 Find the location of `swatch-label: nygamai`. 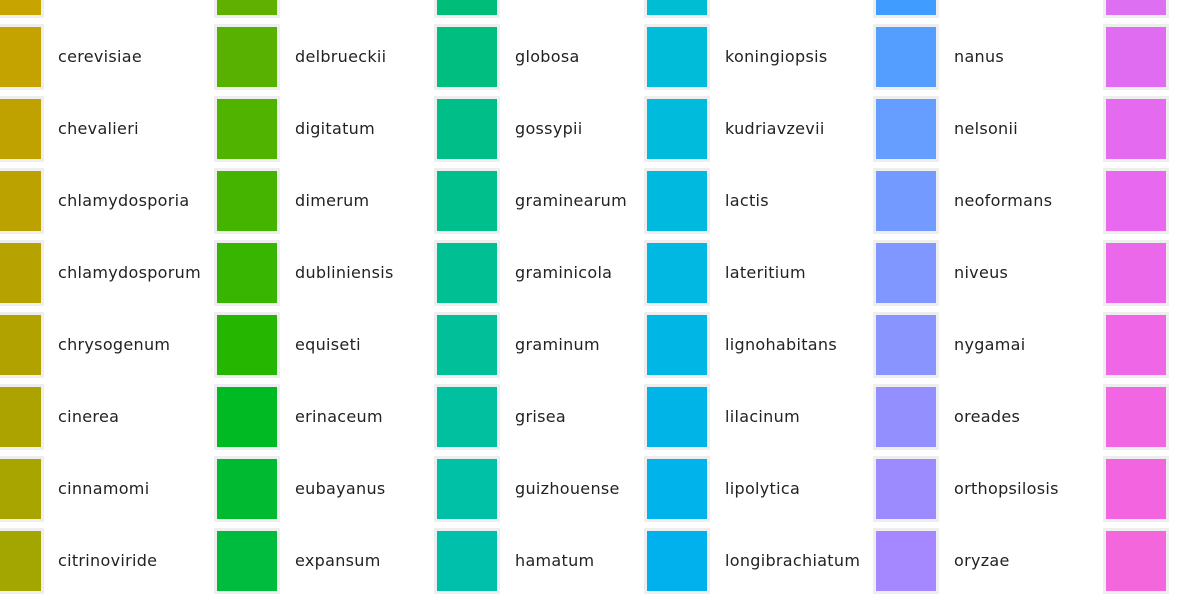

swatch-label: nygamai is located at coordinates (990, 344).